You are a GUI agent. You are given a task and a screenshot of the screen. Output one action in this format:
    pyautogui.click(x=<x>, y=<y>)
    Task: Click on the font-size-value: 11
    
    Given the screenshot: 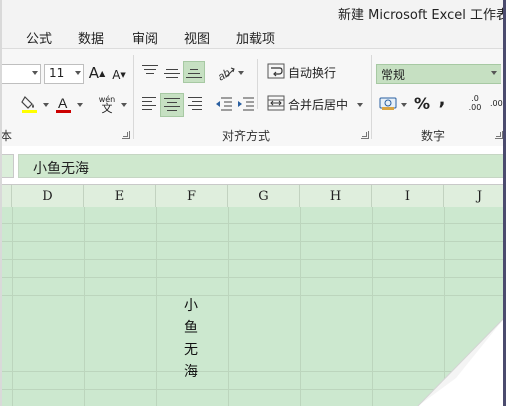 What is the action you would take?
    pyautogui.click(x=57, y=73)
    